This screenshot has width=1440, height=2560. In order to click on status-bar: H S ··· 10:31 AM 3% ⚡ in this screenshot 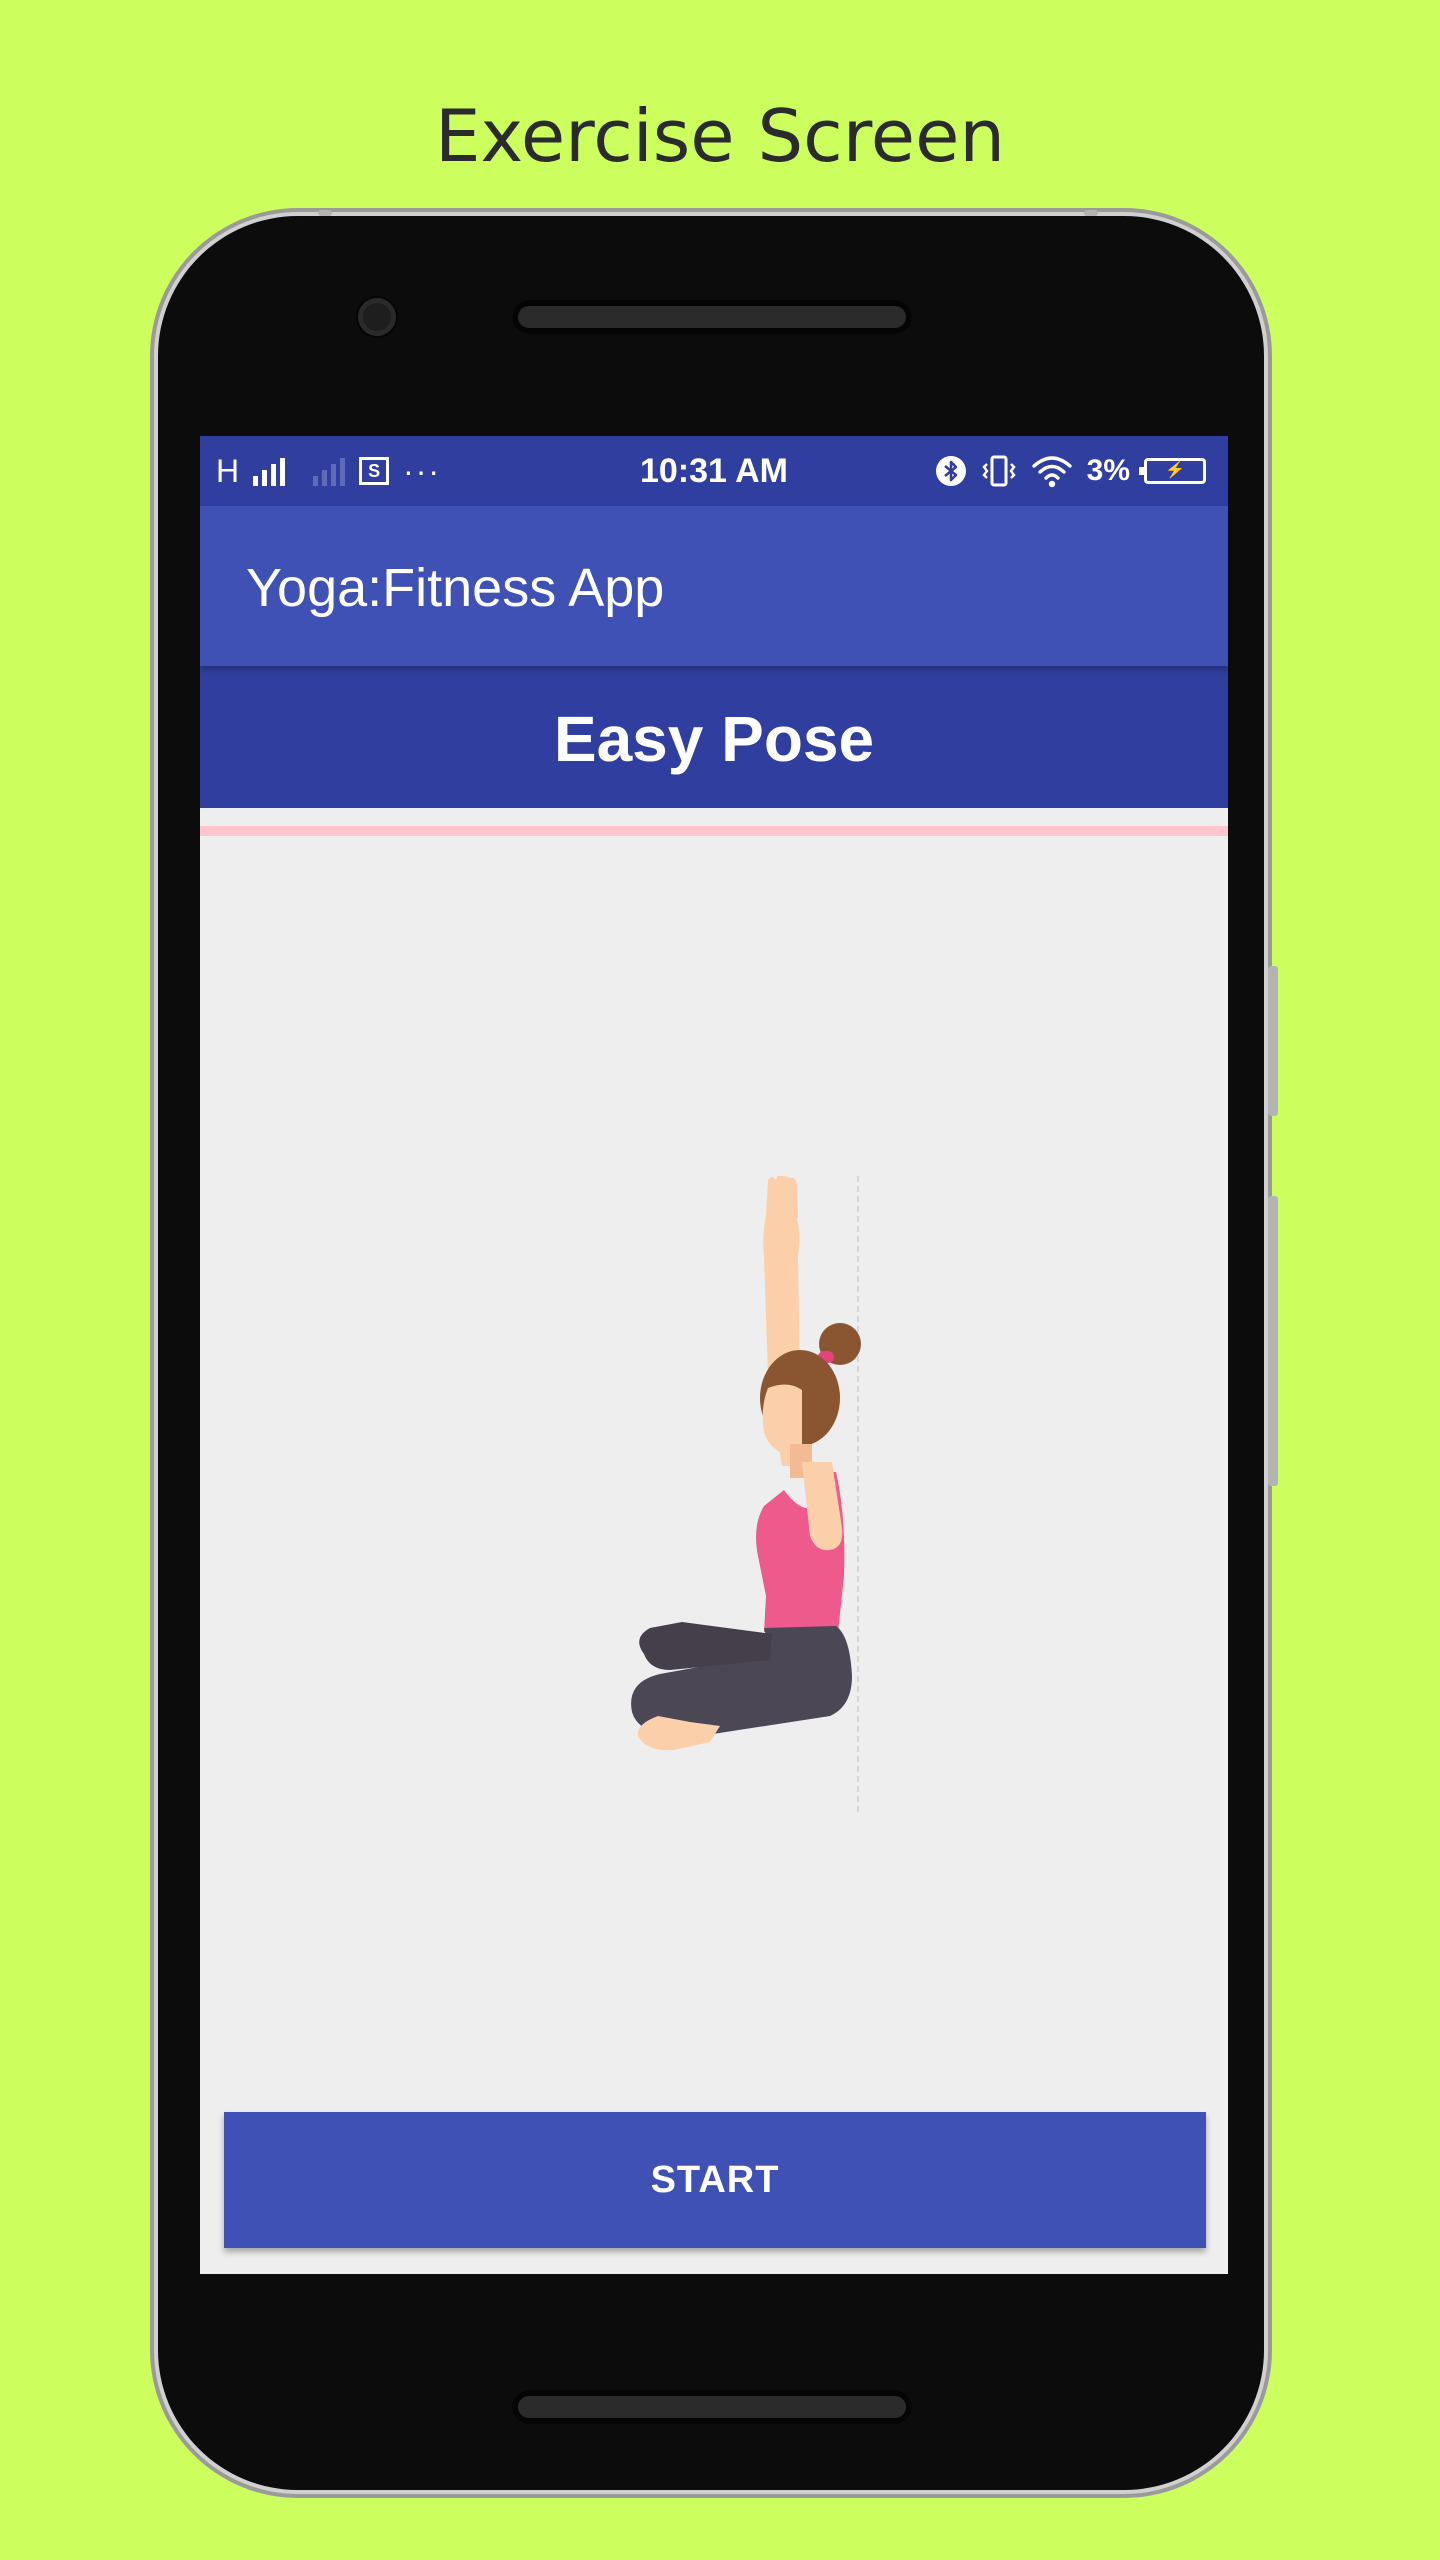, I will do `click(714, 471)`.